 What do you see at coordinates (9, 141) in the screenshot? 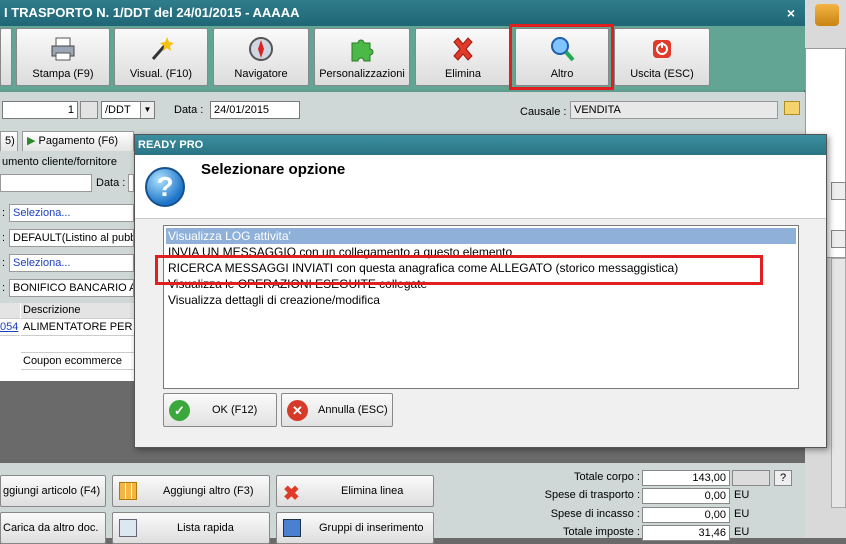
I see `tab-left: 5)` at bounding box center [9, 141].